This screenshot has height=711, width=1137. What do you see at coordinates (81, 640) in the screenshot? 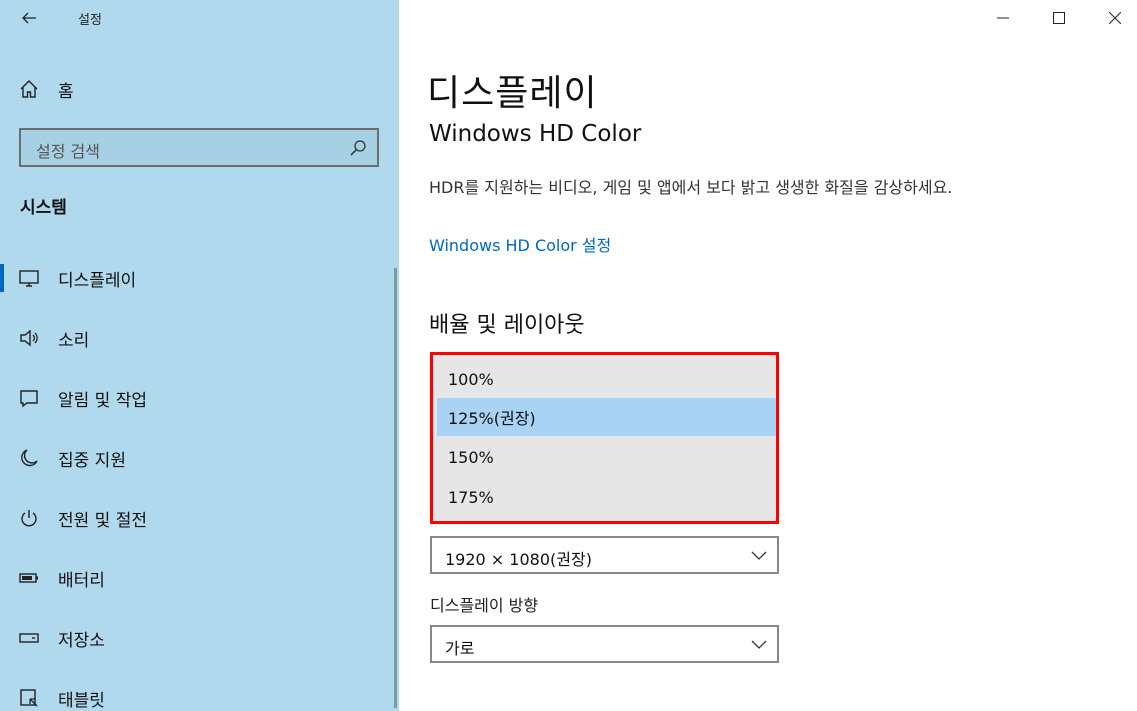
I see `sidebar-item-label: 저장소` at bounding box center [81, 640].